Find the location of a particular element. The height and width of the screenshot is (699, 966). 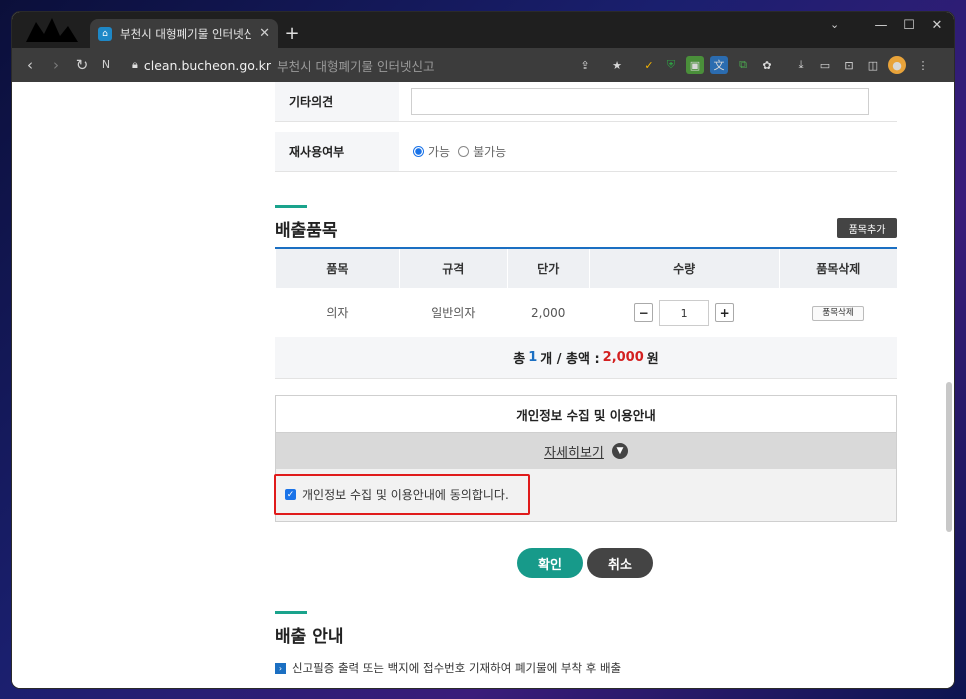

total-amount: 2,000 is located at coordinates (623, 357).